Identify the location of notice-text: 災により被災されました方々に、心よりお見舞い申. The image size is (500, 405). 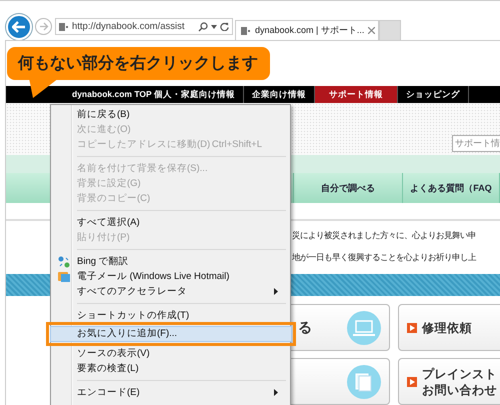
(384, 235).